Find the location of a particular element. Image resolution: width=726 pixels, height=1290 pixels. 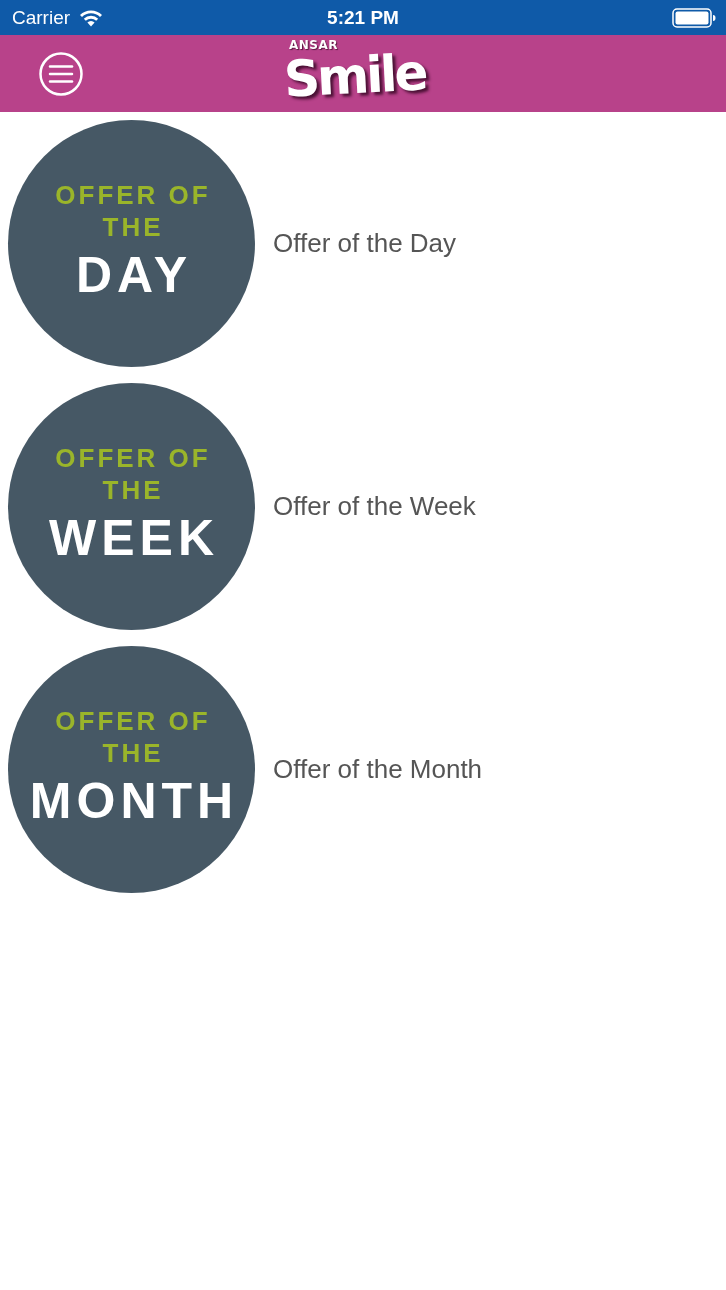

logo-subtitle: ANSAR is located at coordinates (313, 45).